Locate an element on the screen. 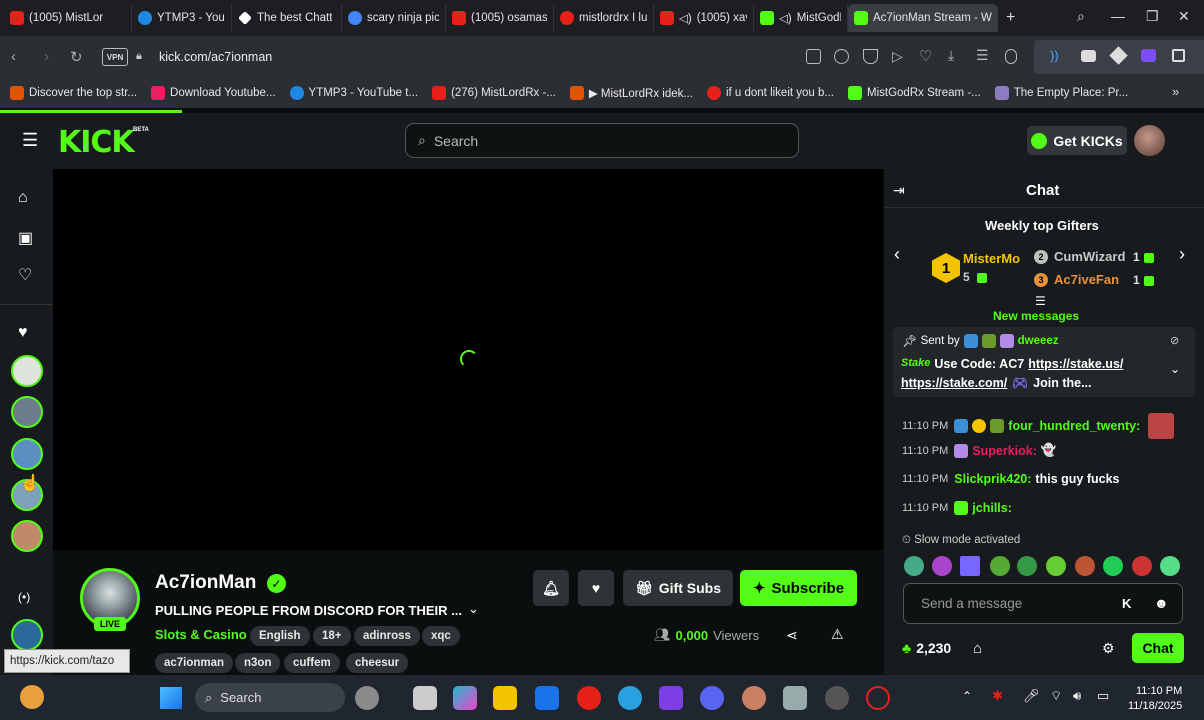 Image resolution: width=1204 pixels, height=720 pixels. vpn-badge: VPN is located at coordinates (115, 57).